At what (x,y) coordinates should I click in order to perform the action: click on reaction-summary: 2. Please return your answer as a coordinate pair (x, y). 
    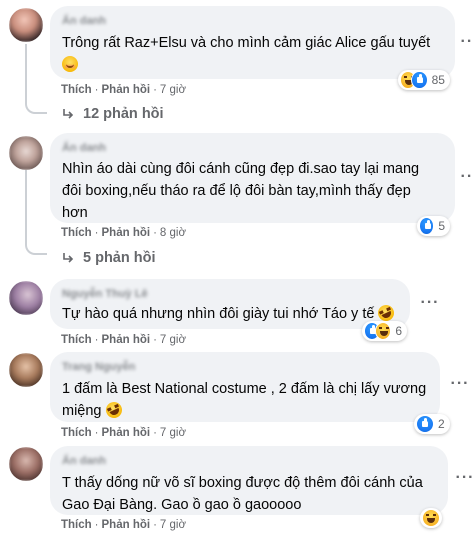
    Looking at the image, I should click on (432, 424).